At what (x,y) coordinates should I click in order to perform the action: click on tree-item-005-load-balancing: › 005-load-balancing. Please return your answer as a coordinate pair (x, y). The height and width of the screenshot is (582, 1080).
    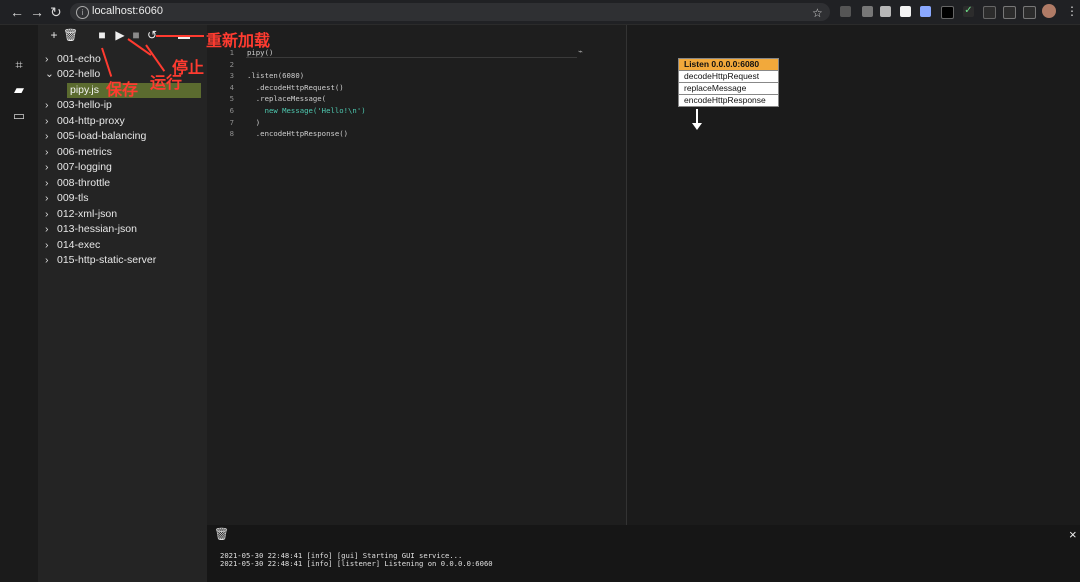
    Looking at the image, I should click on (95, 137).